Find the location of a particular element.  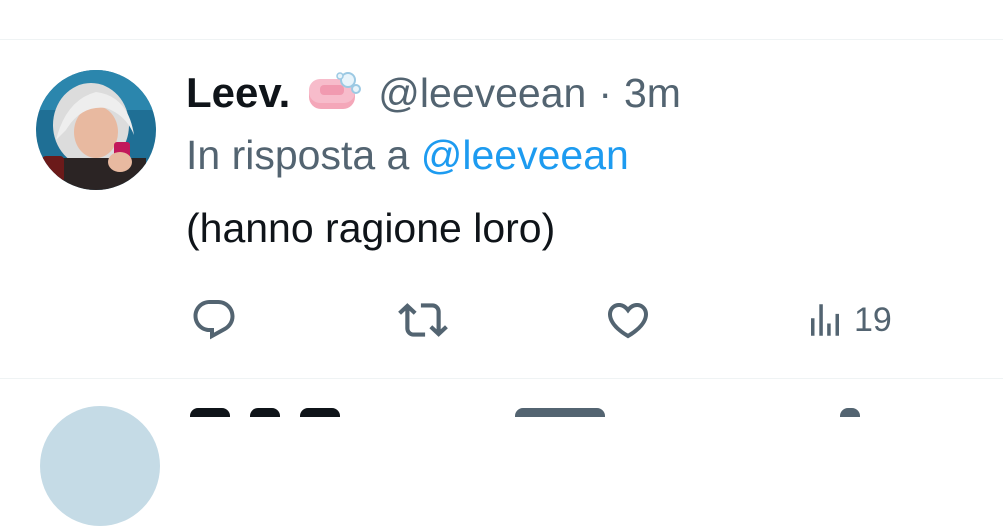

timestamp: 3m is located at coordinates (652, 93).